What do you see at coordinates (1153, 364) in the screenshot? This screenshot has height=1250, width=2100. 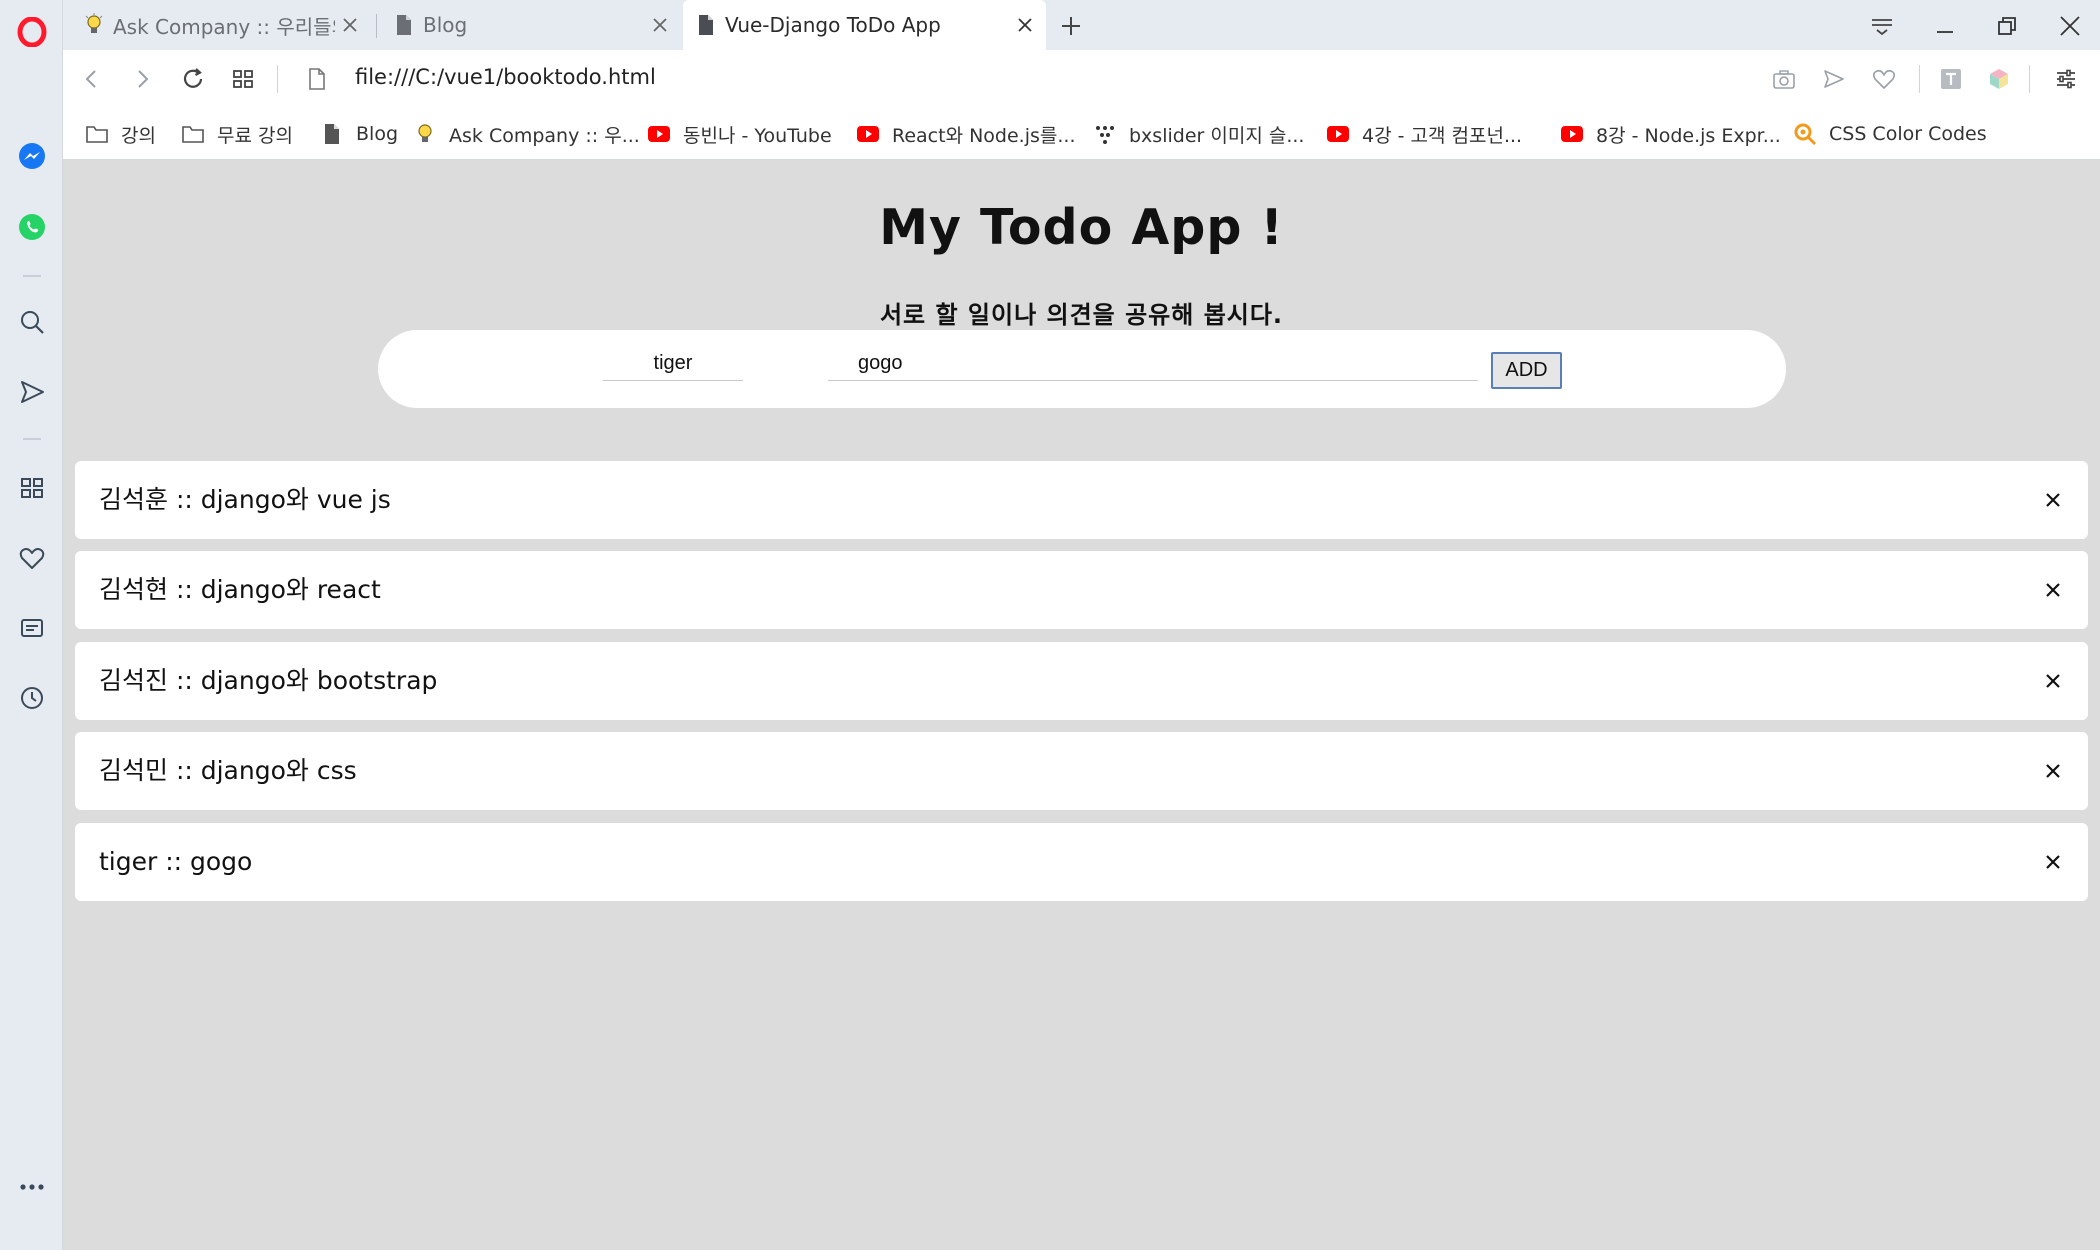 I see `todo-text-input` at bounding box center [1153, 364].